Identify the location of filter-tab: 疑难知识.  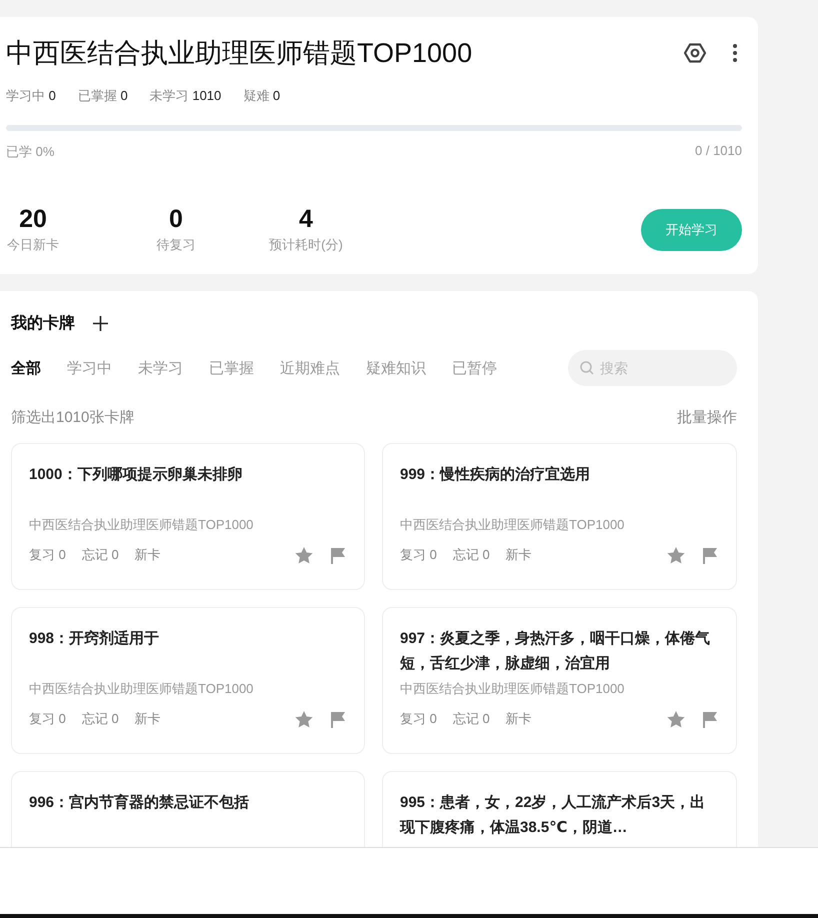
(396, 368).